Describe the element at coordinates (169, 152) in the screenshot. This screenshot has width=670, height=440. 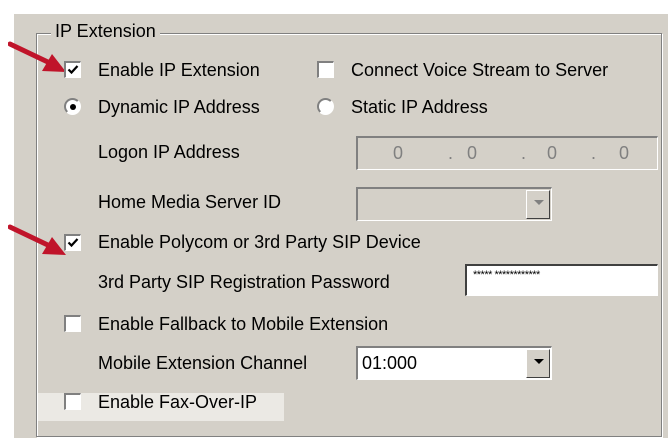
I see `logon-ip-label: Logon IP Address` at that location.